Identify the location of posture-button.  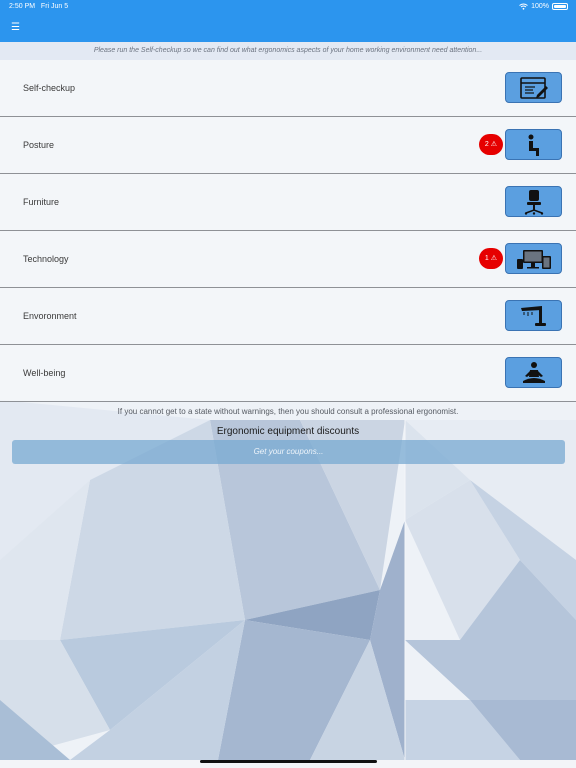
(533, 144).